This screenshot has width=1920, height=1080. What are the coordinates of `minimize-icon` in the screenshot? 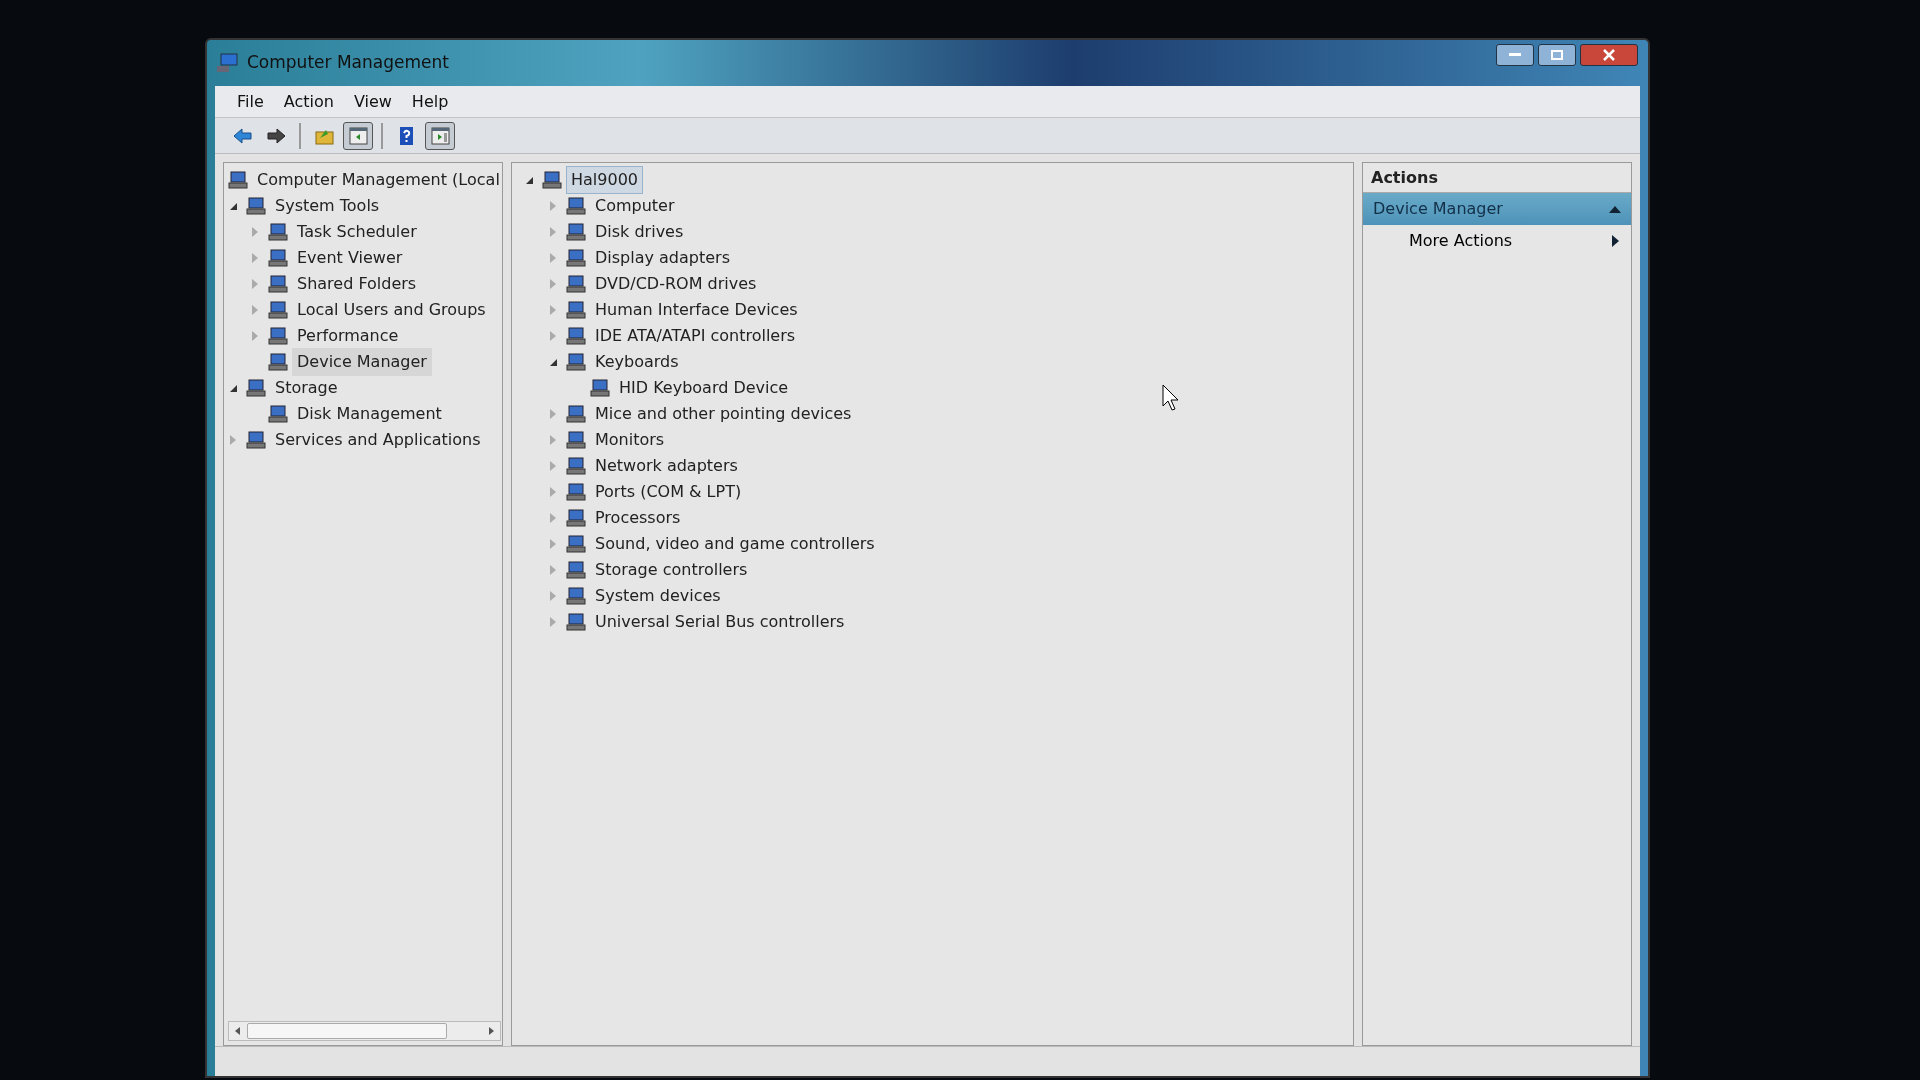 It's located at (1515, 55).